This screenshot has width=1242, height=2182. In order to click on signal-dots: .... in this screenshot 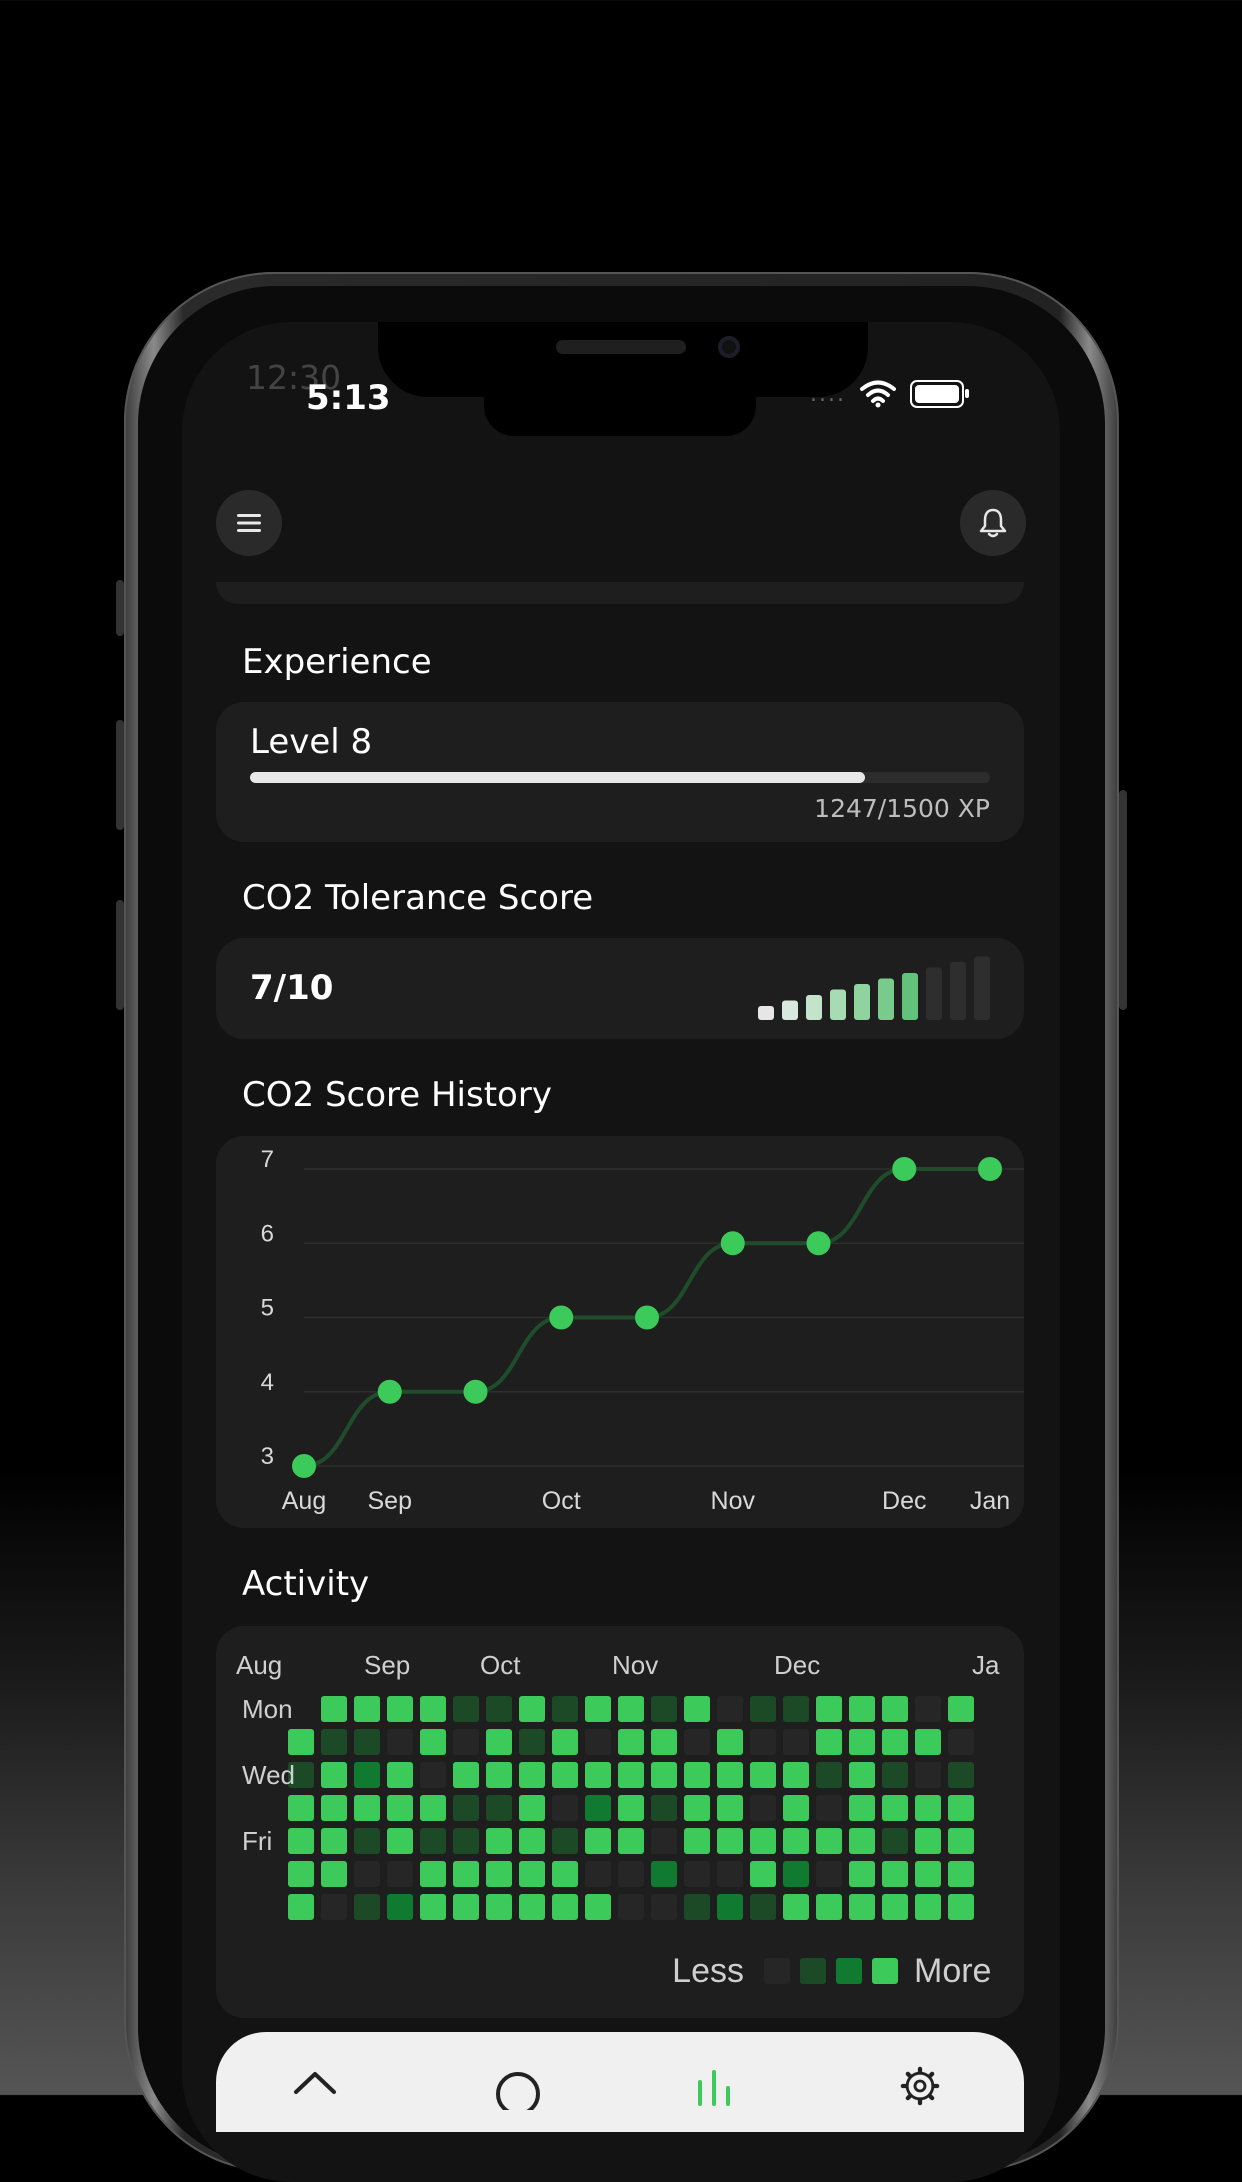, I will do `click(828, 394)`.